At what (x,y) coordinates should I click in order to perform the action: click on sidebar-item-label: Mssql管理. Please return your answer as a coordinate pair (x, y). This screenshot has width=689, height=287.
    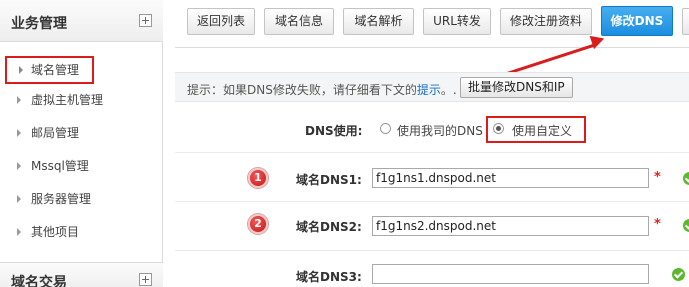
    Looking at the image, I should click on (60, 166).